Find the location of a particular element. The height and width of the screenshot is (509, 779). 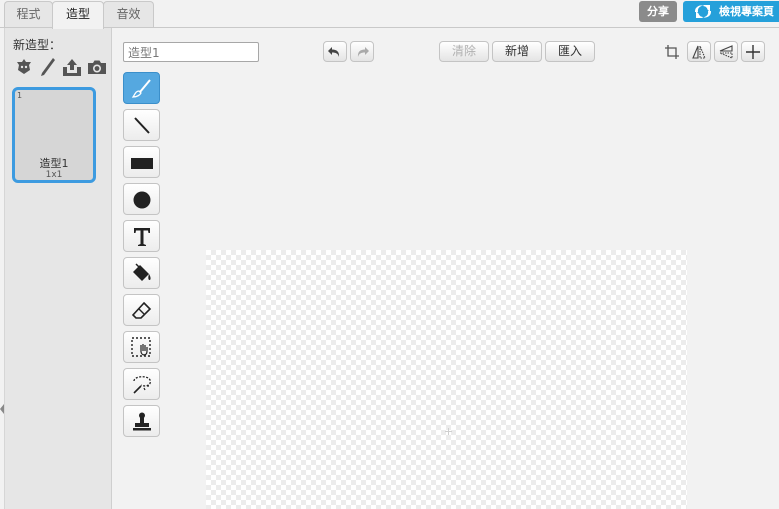

eraser-tool-icon is located at coordinates (141, 310).